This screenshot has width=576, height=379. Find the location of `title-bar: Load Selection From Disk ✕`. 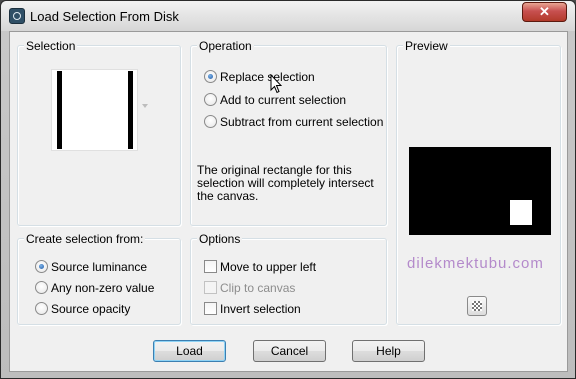

title-bar: Load Selection From Disk ✕ is located at coordinates (288, 16).